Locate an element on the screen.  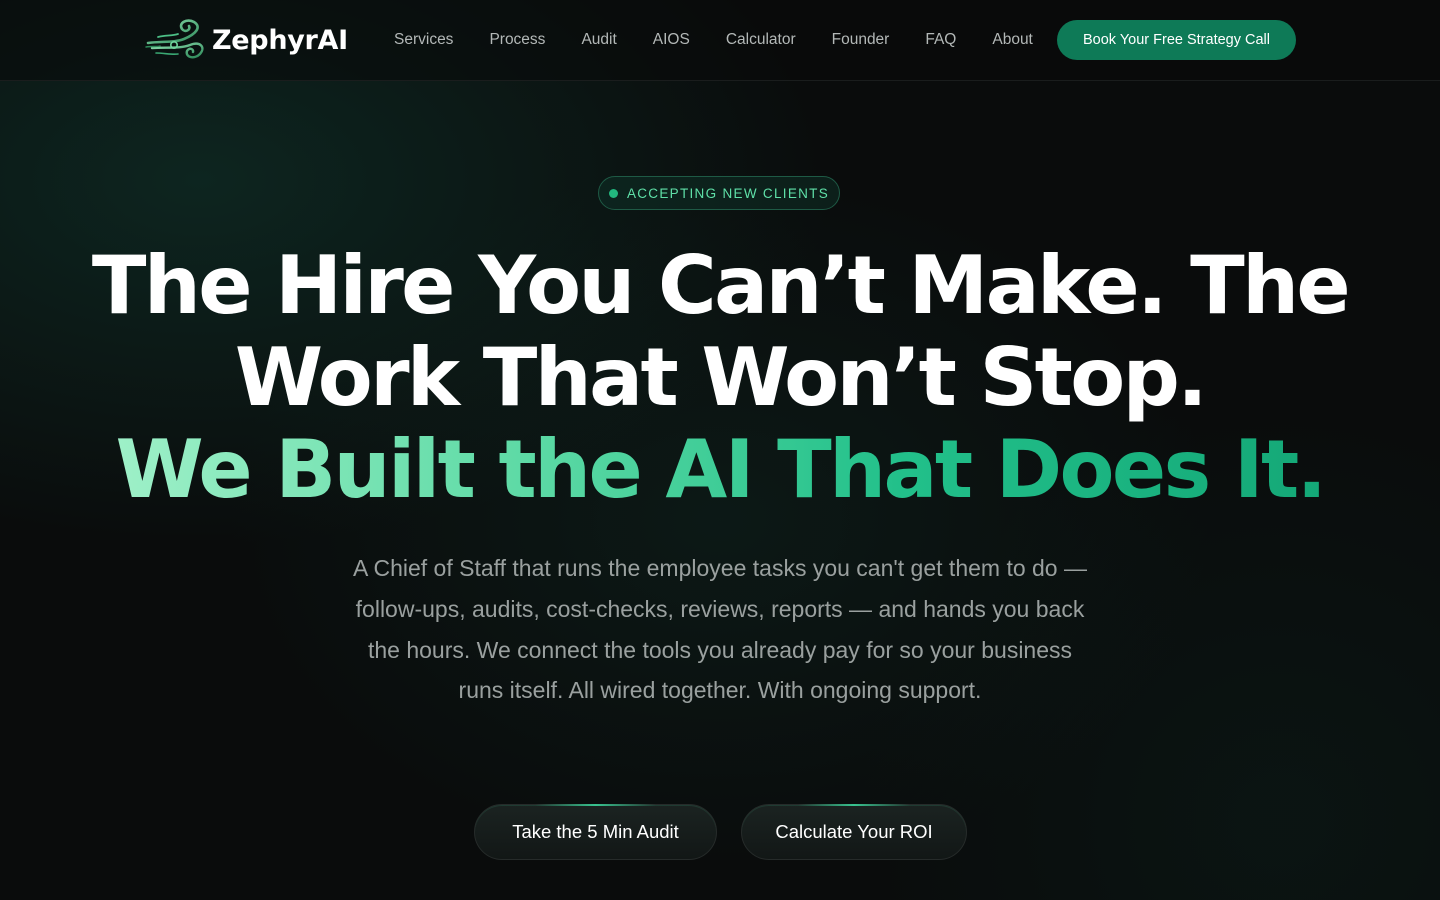
status-dot-icon is located at coordinates (613, 193).